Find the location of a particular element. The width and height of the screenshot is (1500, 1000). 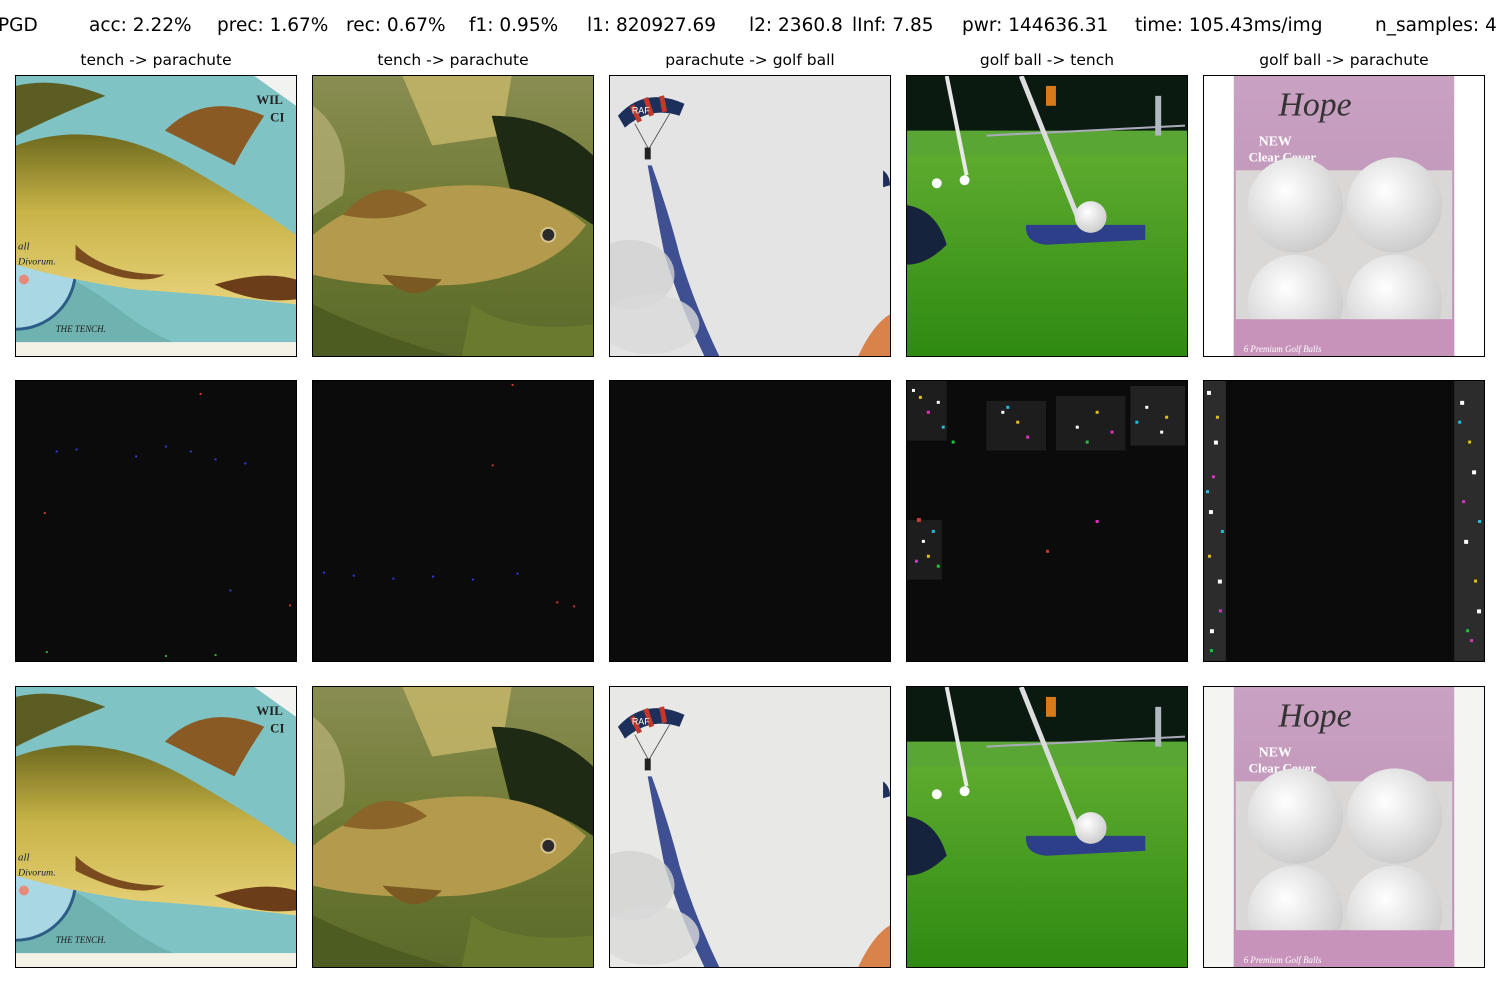

parachute-text: RAF is located at coordinates (641, 111).